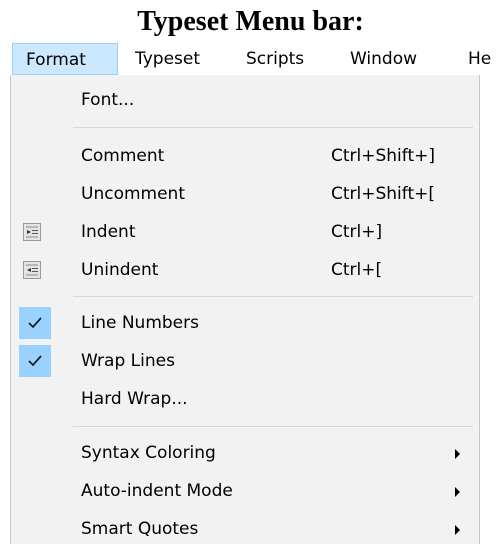 This screenshot has width=501, height=548. What do you see at coordinates (140, 323) in the screenshot?
I see `menu-item-label: Line Numbers` at bounding box center [140, 323].